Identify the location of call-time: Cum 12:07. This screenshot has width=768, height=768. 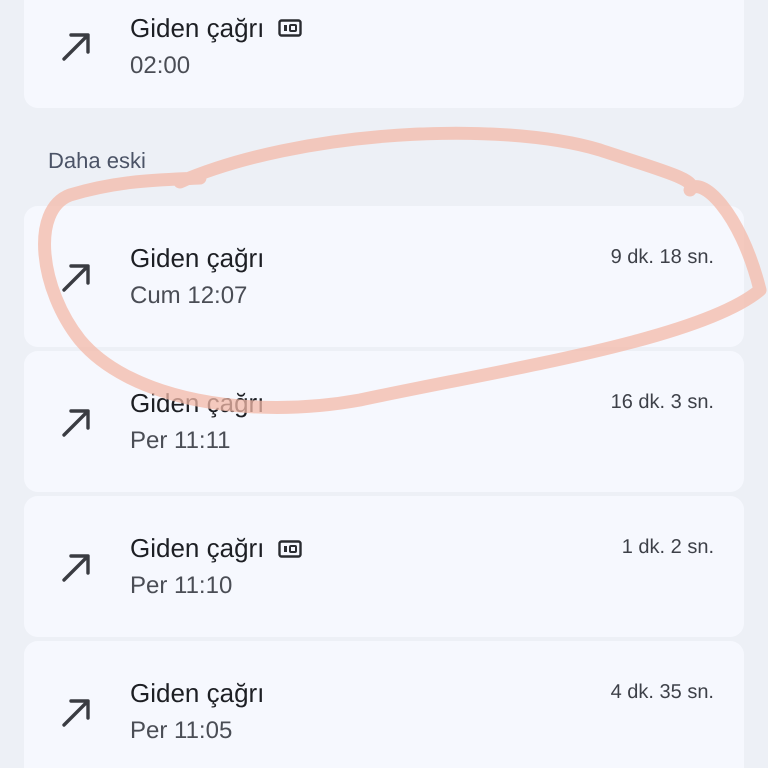
(189, 296).